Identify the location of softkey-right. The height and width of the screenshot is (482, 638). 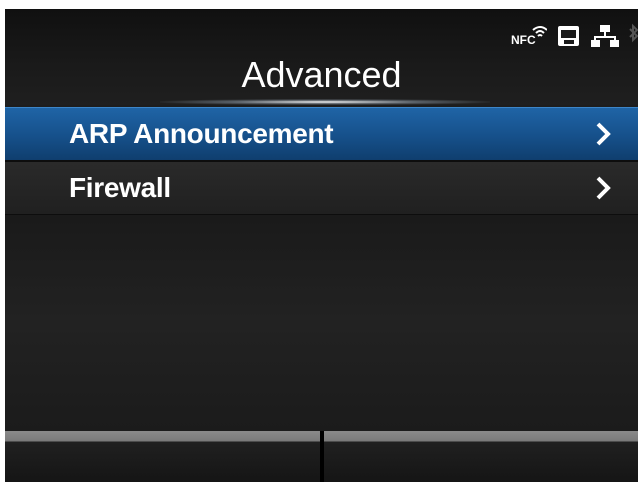
(480, 456).